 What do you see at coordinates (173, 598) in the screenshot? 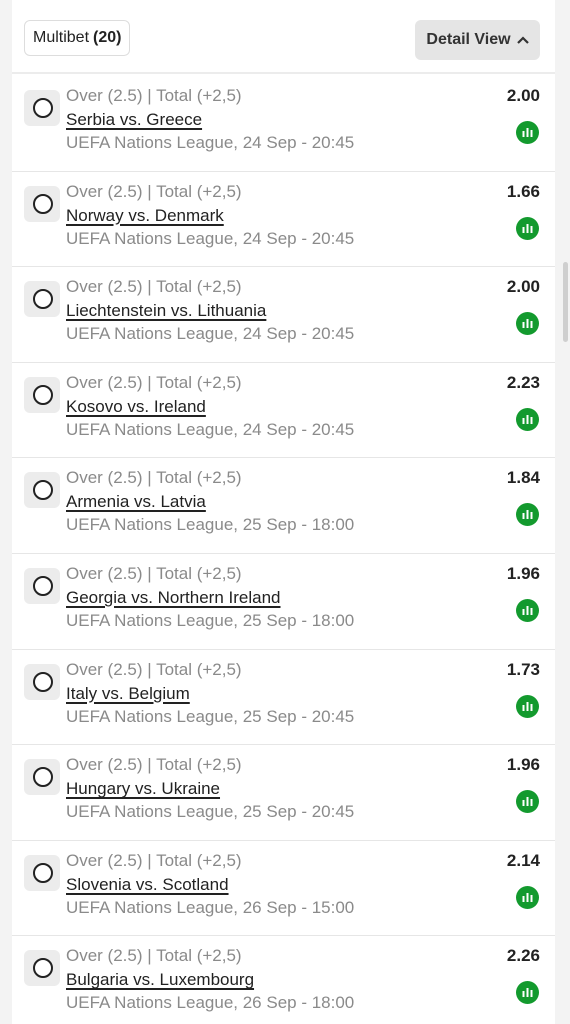
I see `bet-match-link: Georgia vs. Northern Ireland` at bounding box center [173, 598].